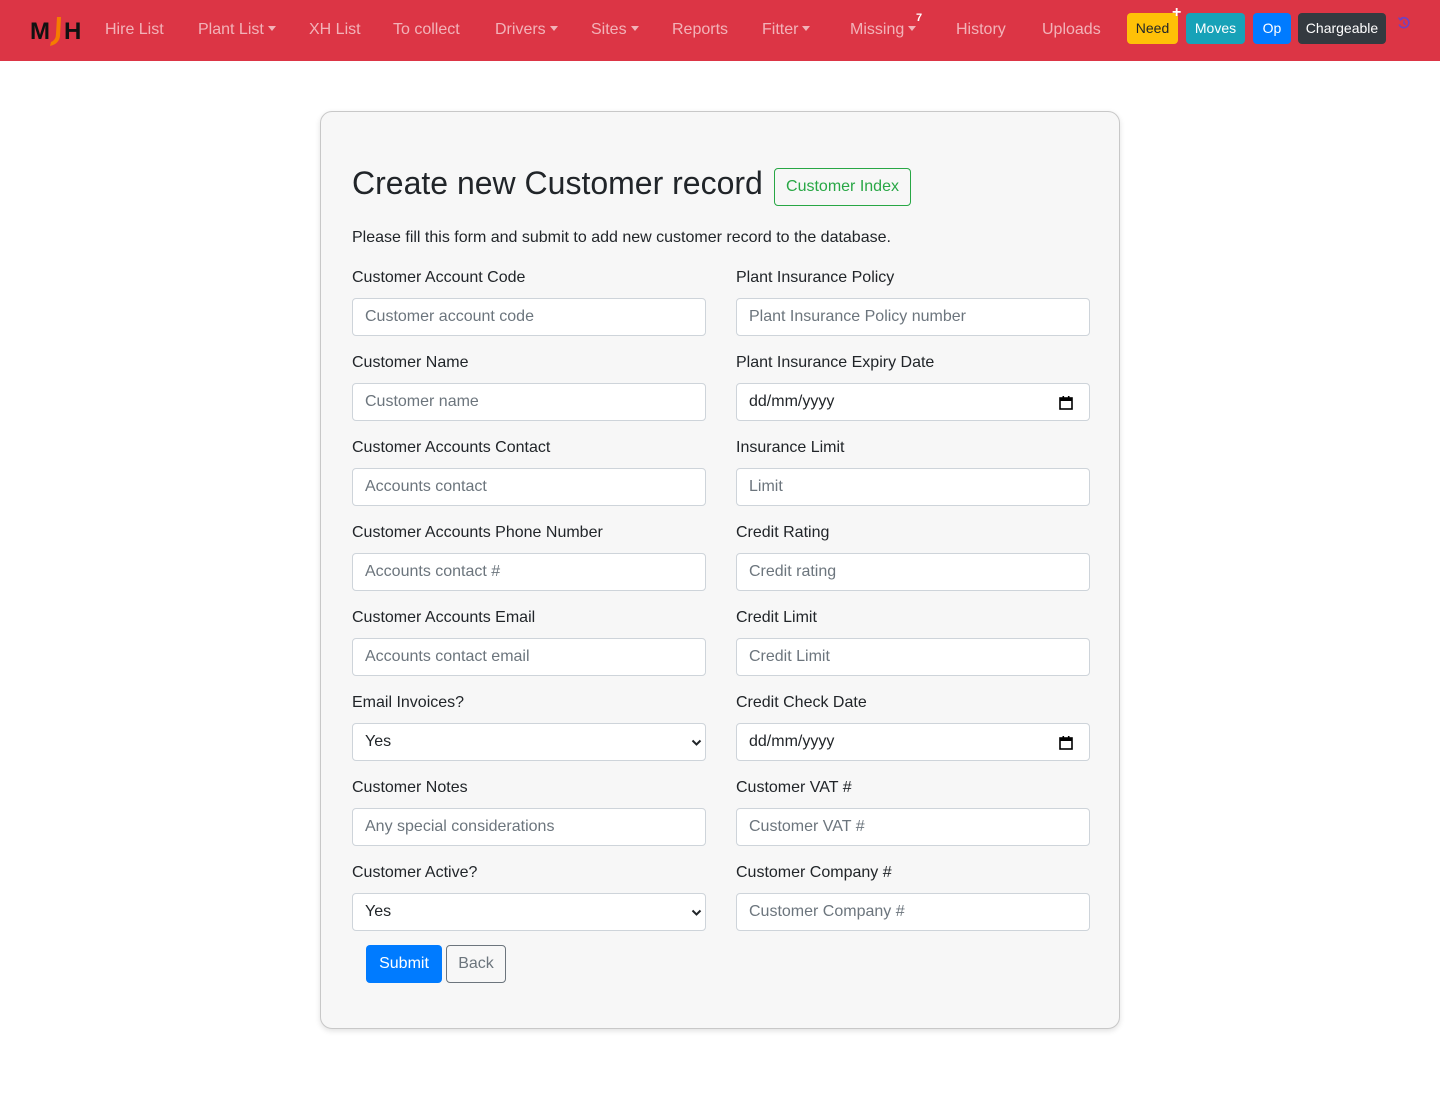 The width and height of the screenshot is (1440, 1100). What do you see at coordinates (877, 29) in the screenshot?
I see `nav-missing-label: Missing` at bounding box center [877, 29].